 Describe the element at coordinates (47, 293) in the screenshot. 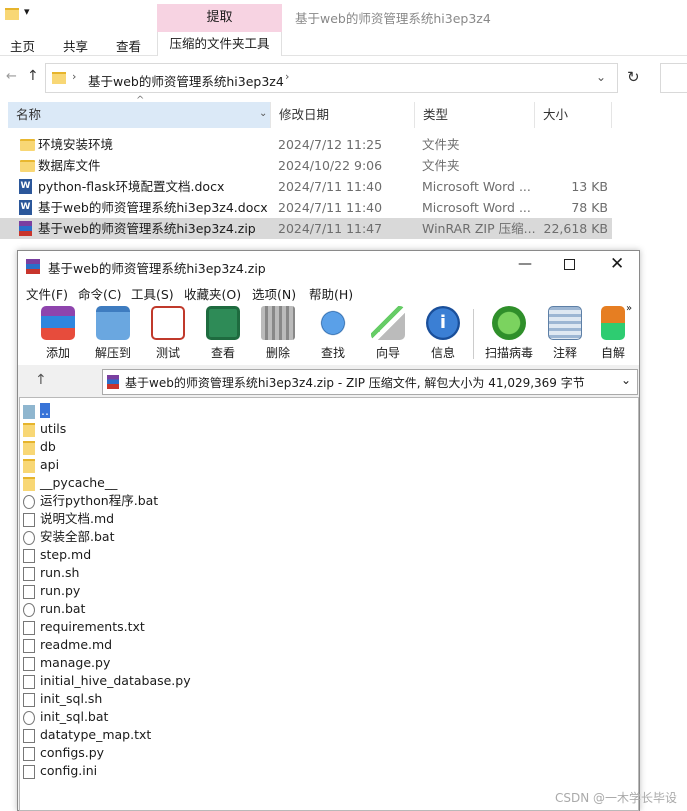

I see `menu-file: 文件(F)` at that location.